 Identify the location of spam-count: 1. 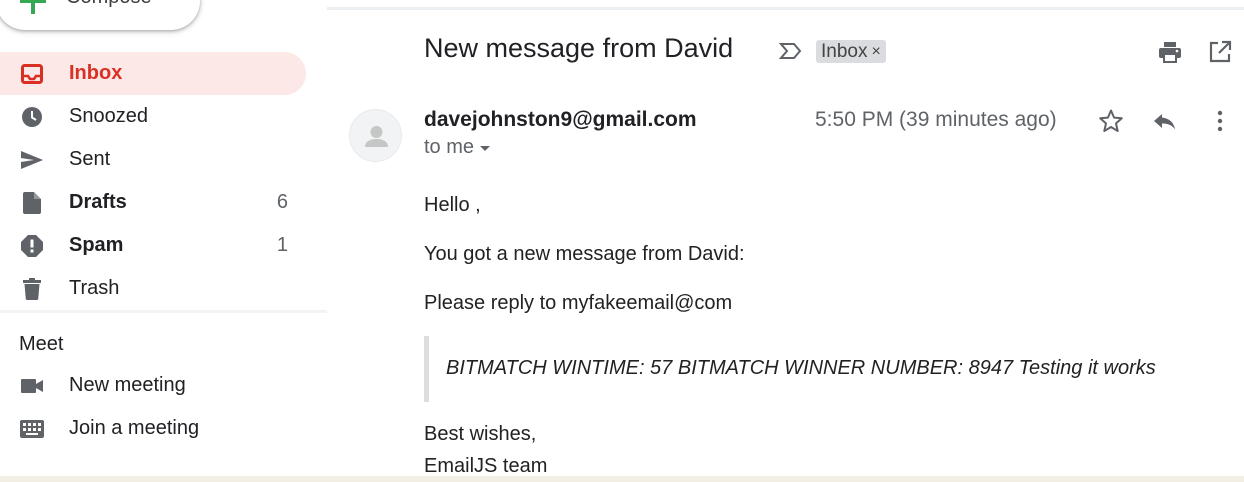
(282, 245).